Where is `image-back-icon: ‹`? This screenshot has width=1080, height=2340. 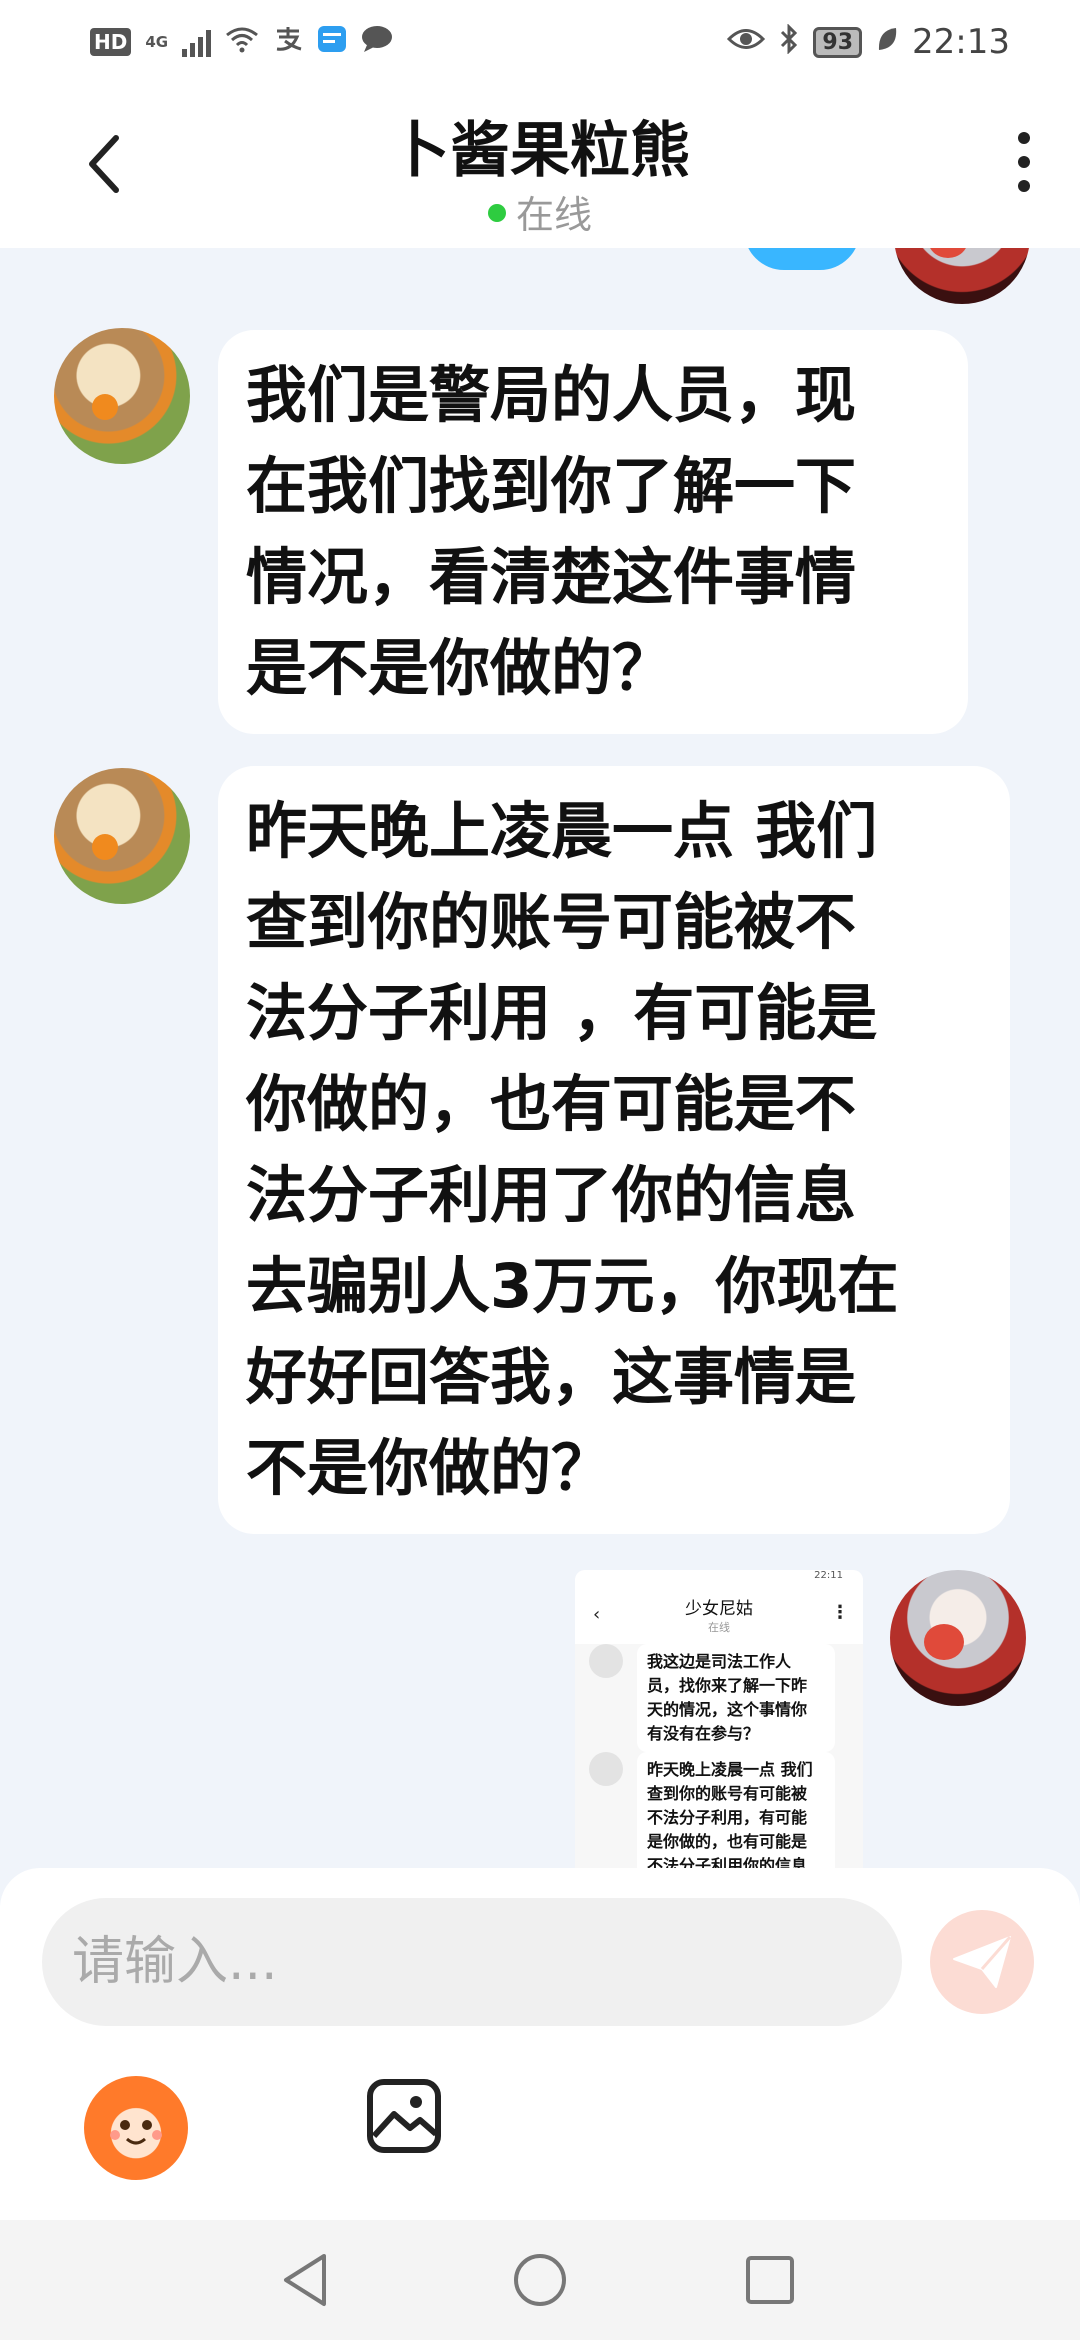 image-back-icon: ‹ is located at coordinates (597, 1614).